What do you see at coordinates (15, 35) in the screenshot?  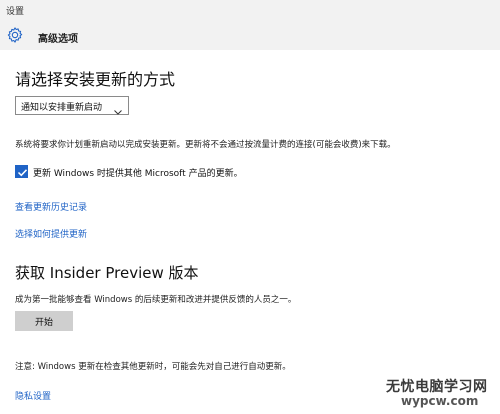 I see `gear-icon` at bounding box center [15, 35].